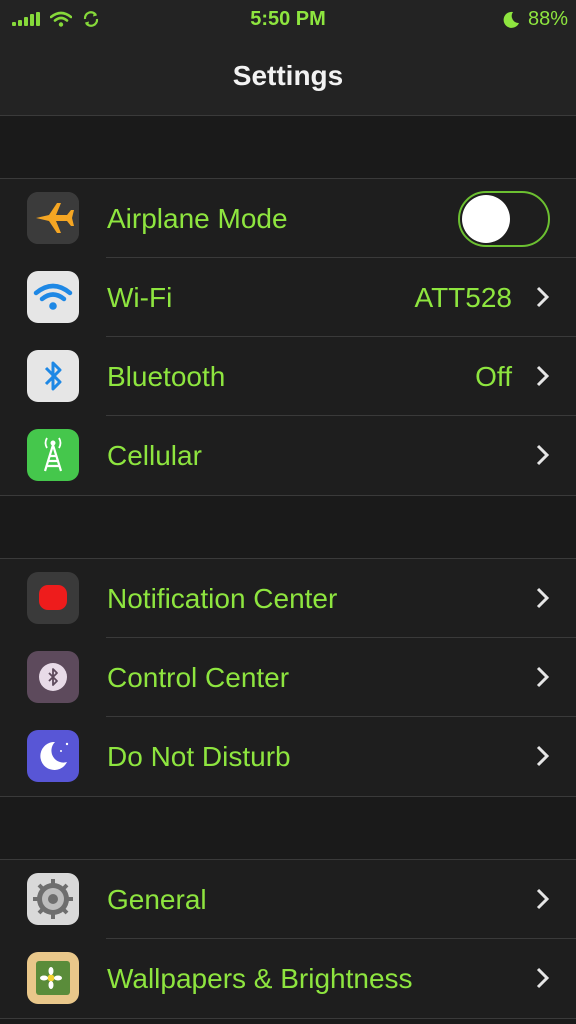 Image resolution: width=576 pixels, height=1024 pixels. Describe the element at coordinates (53, 899) in the screenshot. I see `gear-icon` at that location.